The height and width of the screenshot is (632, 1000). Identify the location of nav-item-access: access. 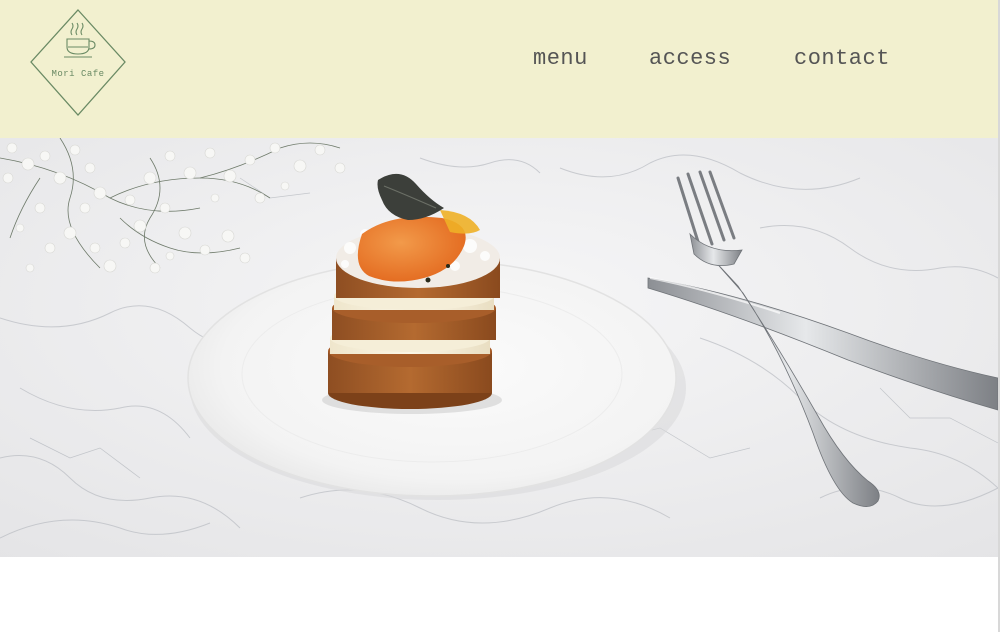
(690, 58).